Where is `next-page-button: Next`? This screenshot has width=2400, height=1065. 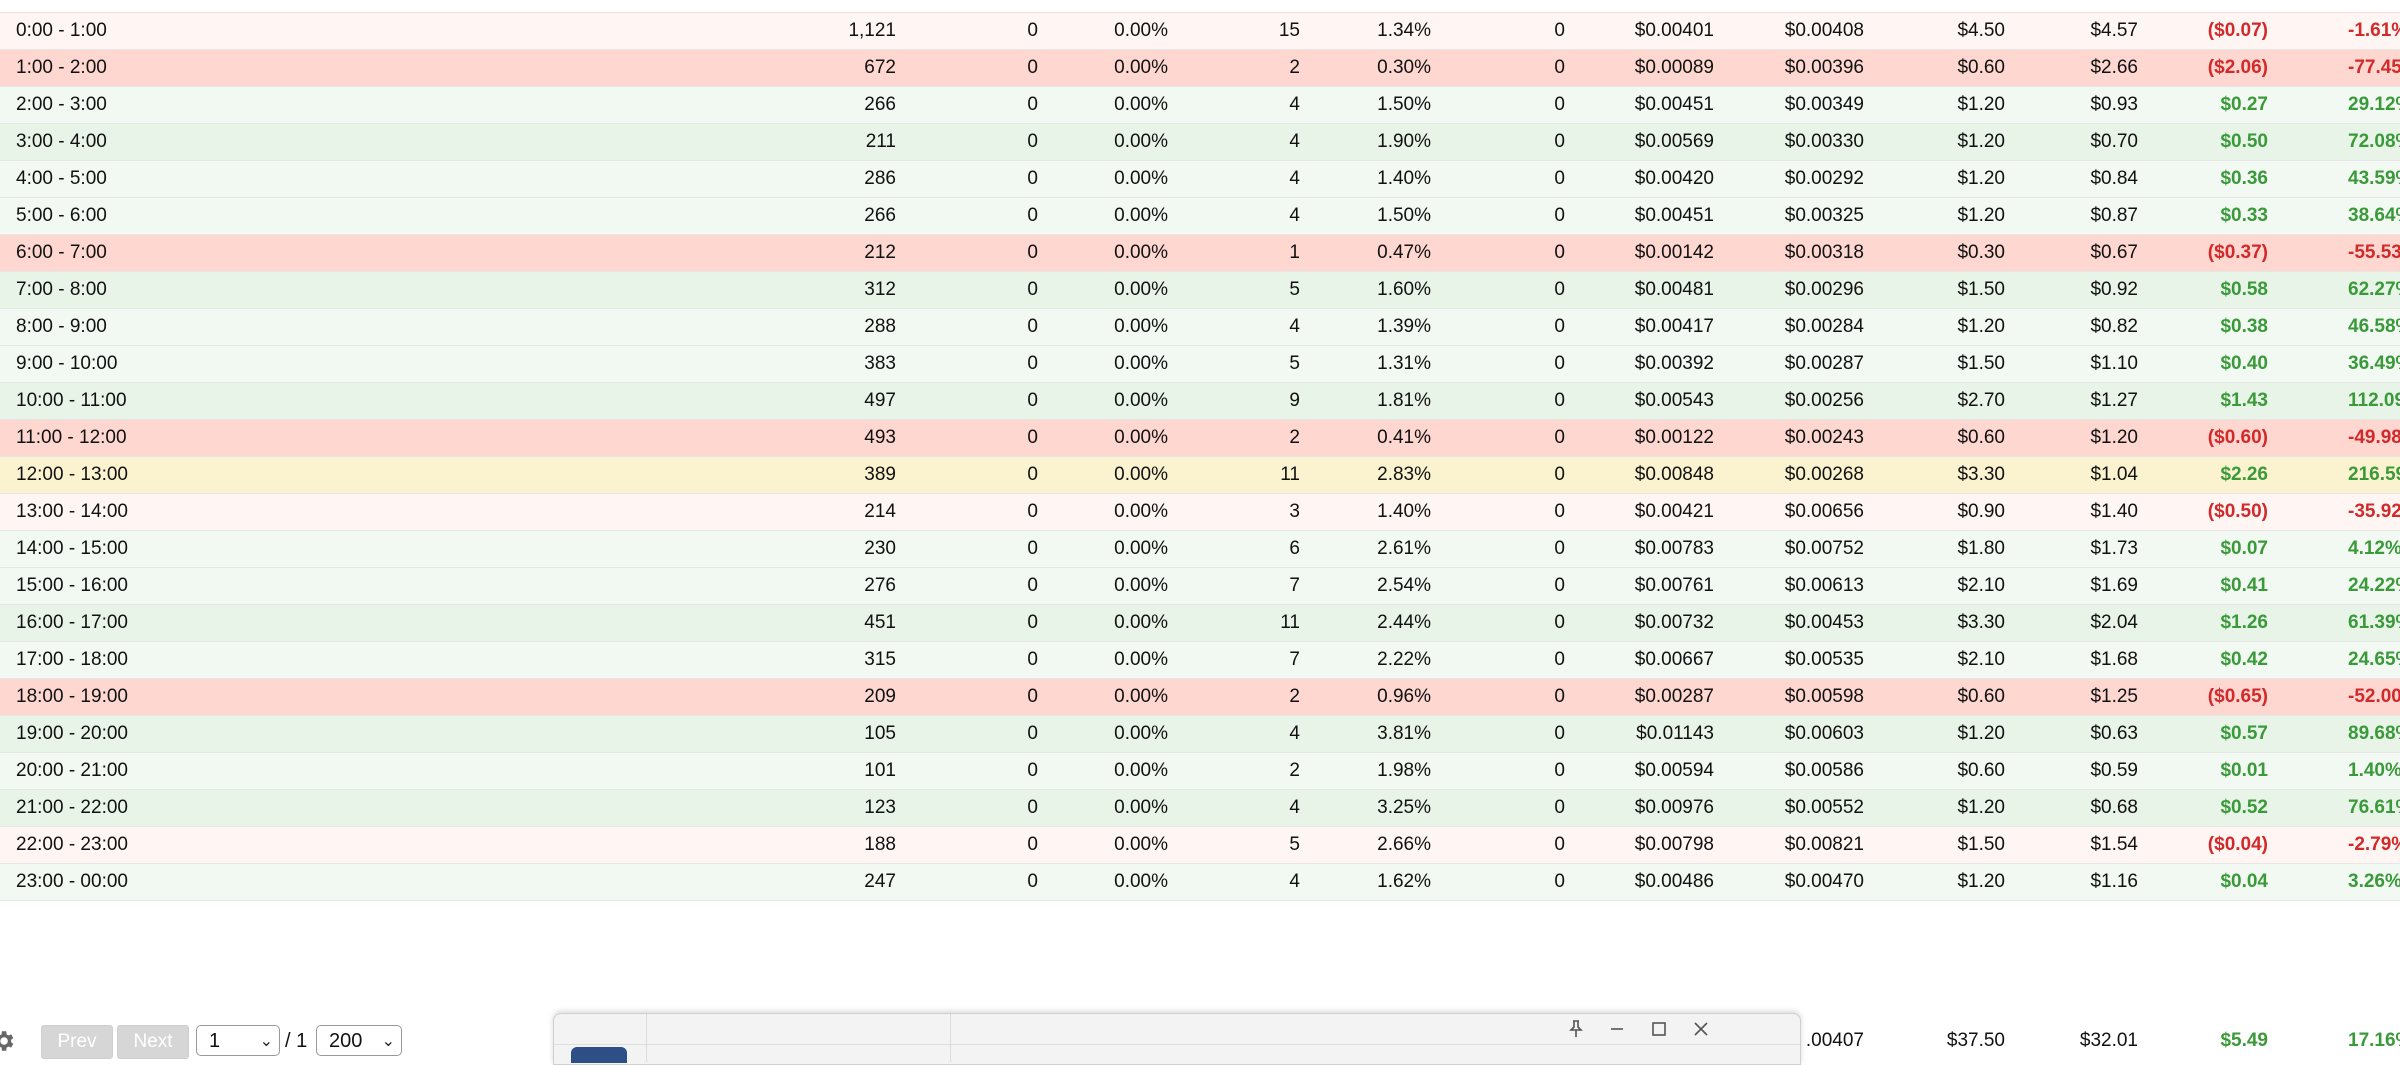 next-page-button: Next is located at coordinates (153, 1042).